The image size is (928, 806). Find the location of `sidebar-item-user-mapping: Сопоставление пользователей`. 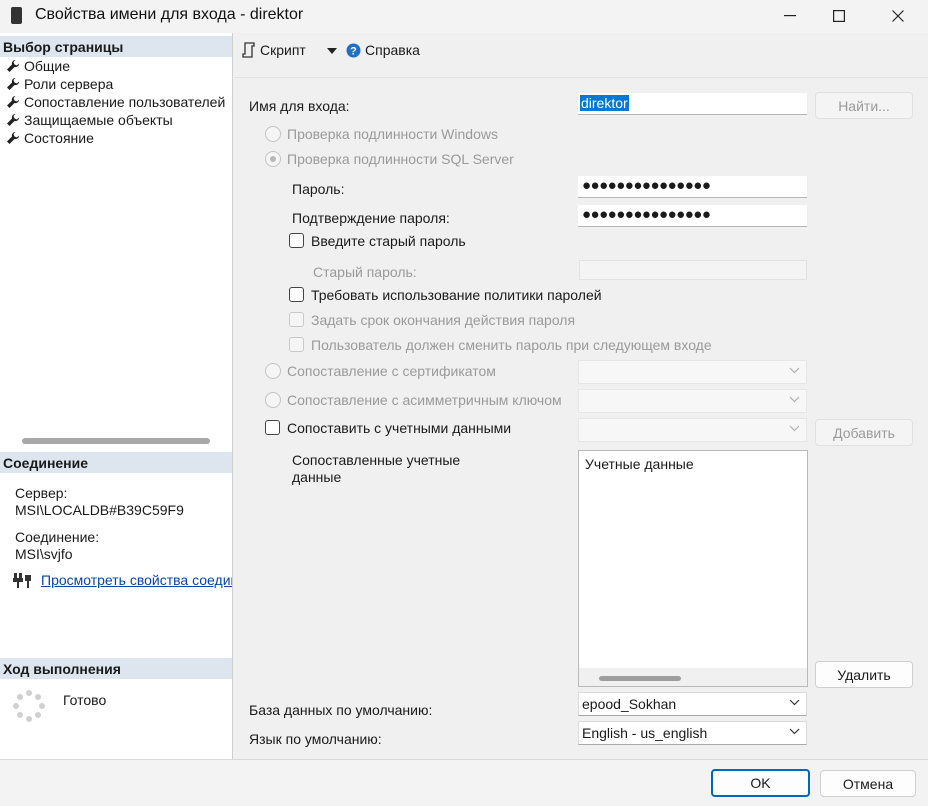

sidebar-item-user-mapping: Сопоставление пользователей is located at coordinates (116, 102).